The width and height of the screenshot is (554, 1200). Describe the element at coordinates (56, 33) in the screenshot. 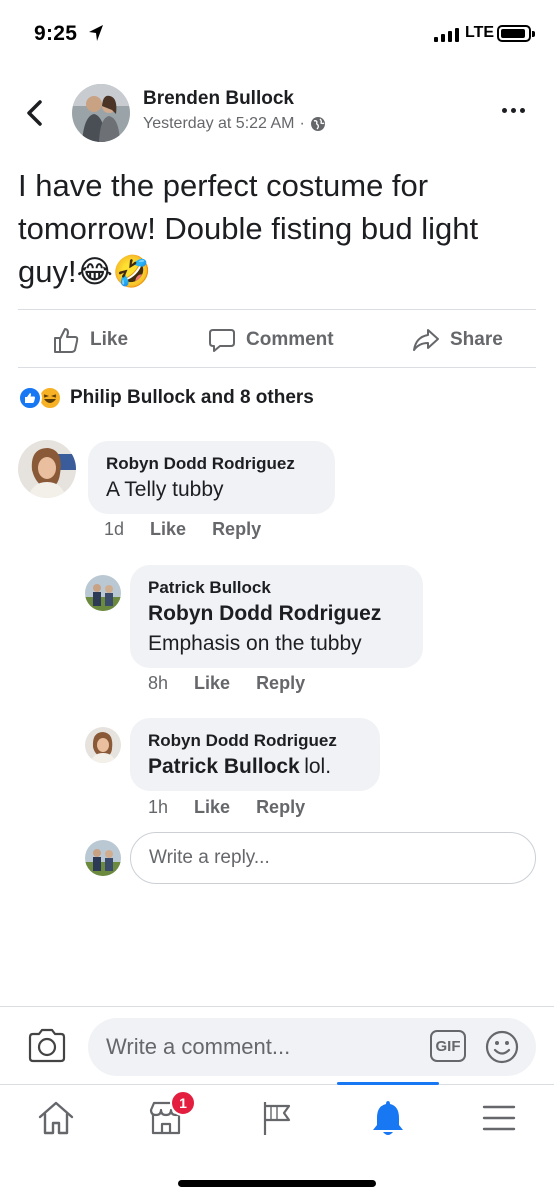

I see `status-time: 9:25` at that location.